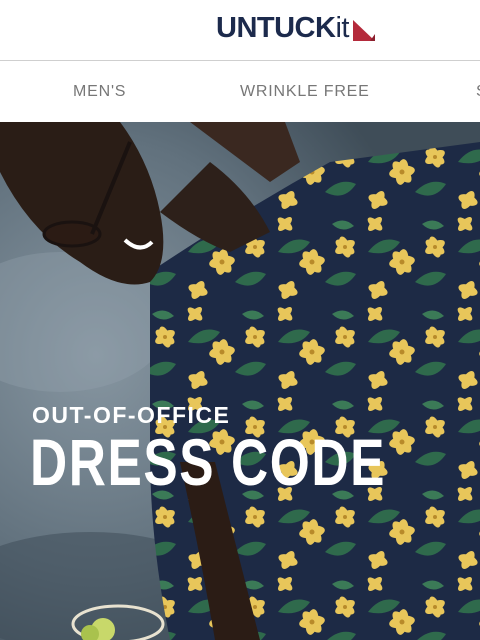  What do you see at coordinates (363, 30) in the screenshot?
I see `flag-icon` at bounding box center [363, 30].